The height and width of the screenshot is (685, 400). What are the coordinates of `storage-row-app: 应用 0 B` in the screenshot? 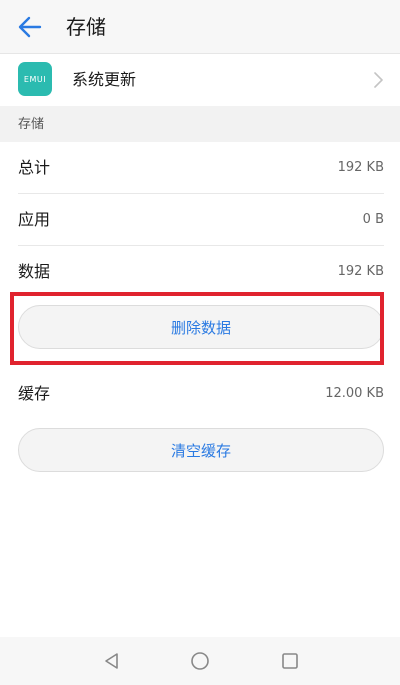 It's located at (200, 220).